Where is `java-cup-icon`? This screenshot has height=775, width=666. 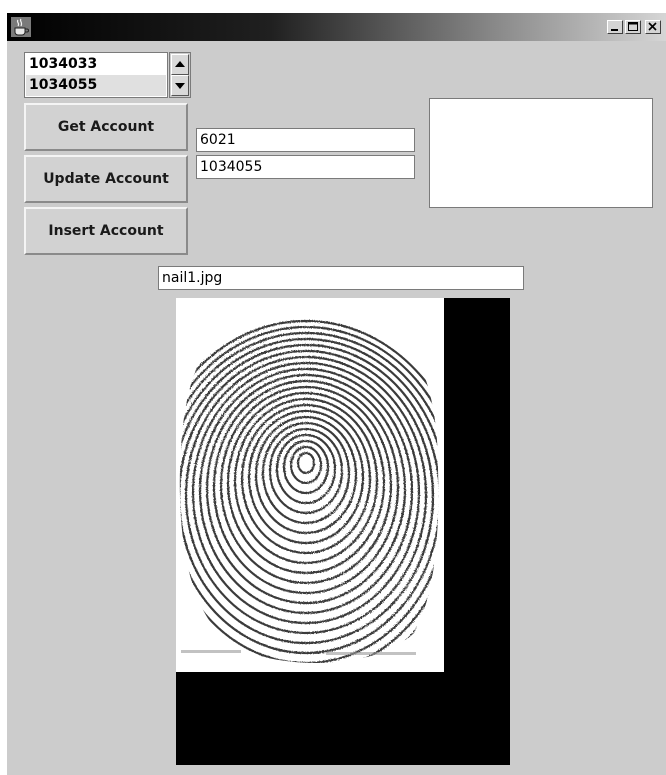
java-cup-icon is located at coordinates (21, 27).